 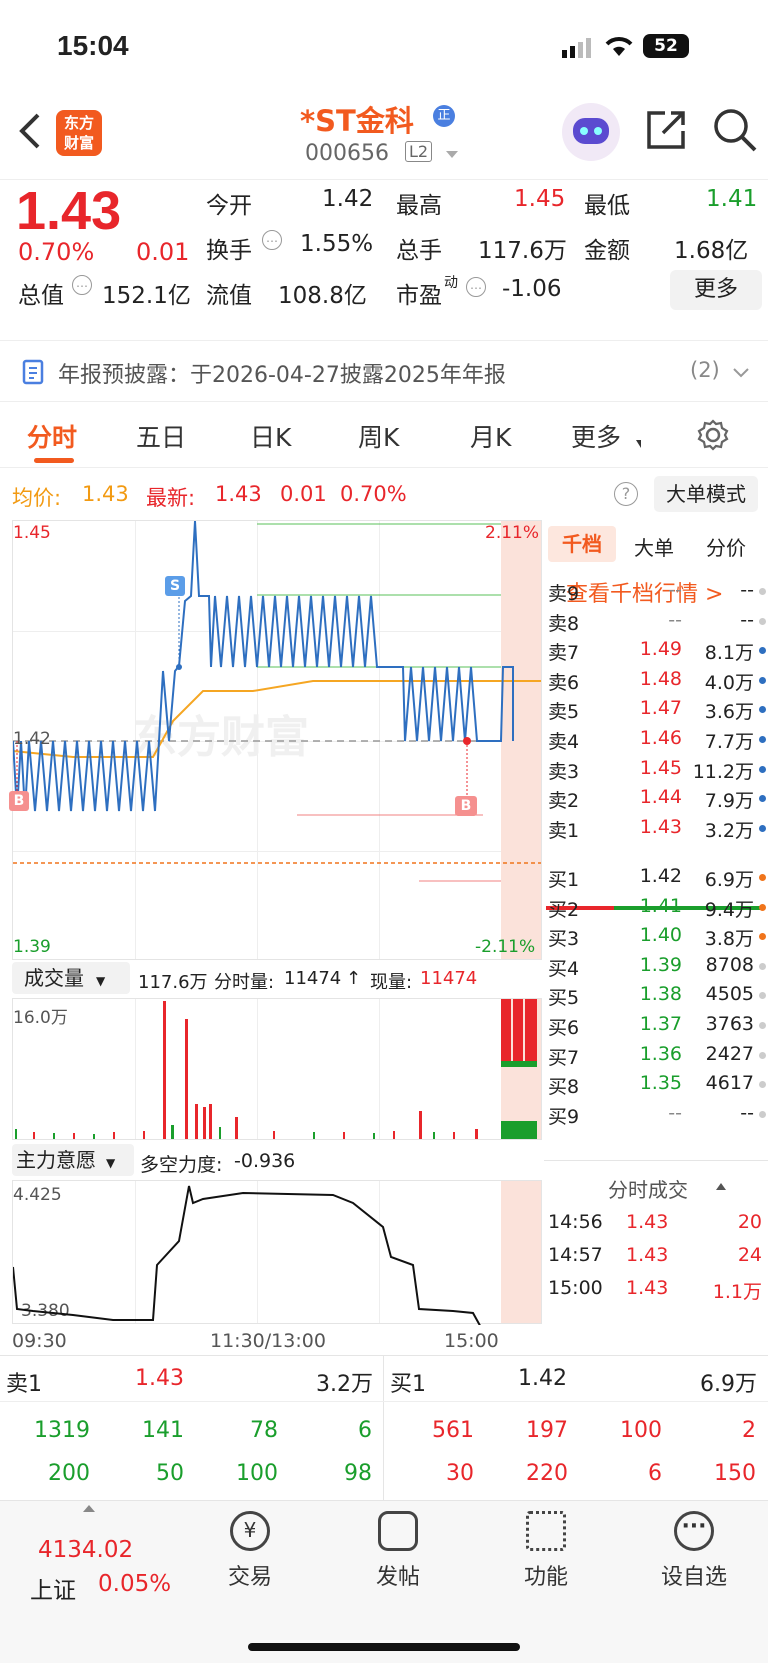 What do you see at coordinates (268, 1341) in the screenshot?
I see `time-midday: 11:30/13:00` at bounding box center [268, 1341].